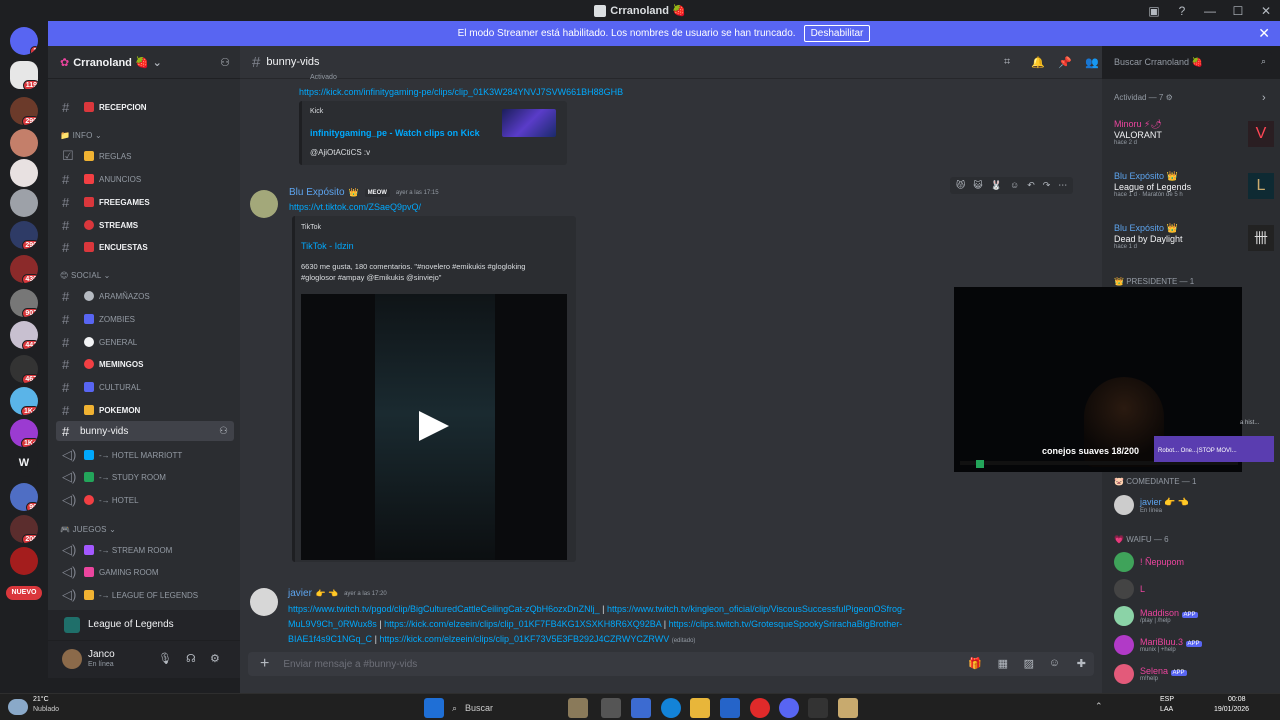 The height and width of the screenshot is (720, 1280). I want to click on server-icon: 206, so click(24, 529).